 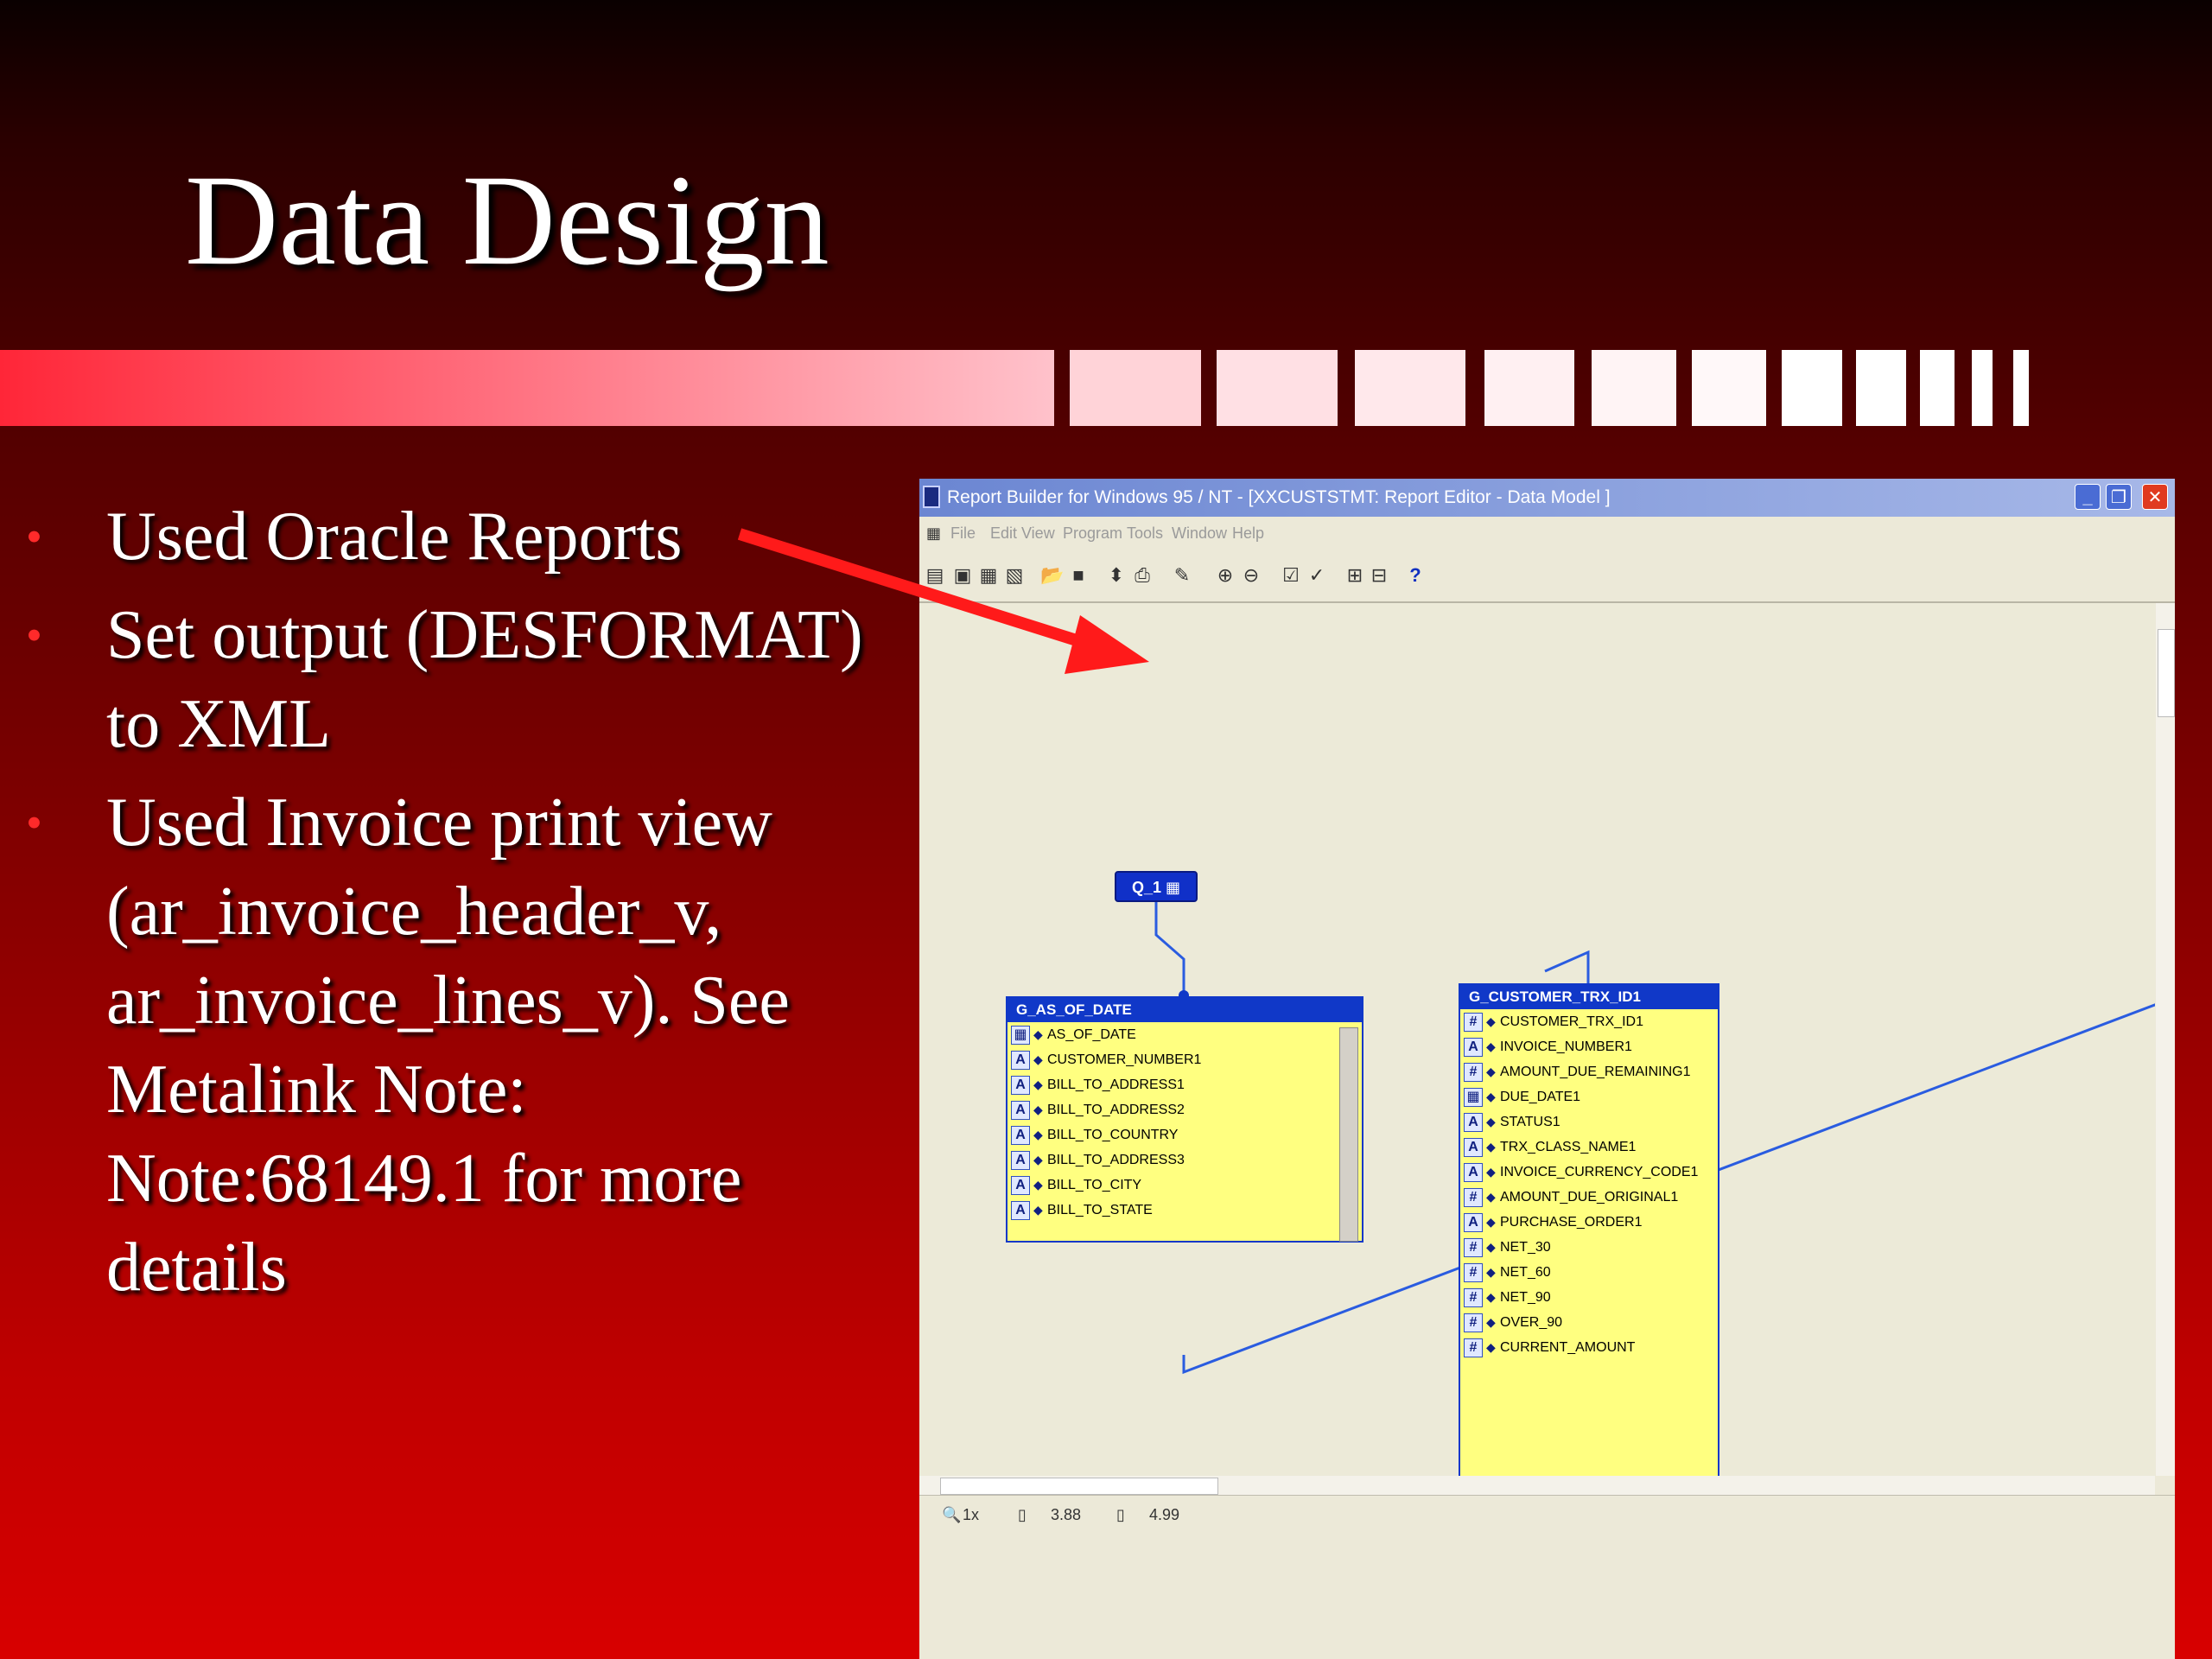 What do you see at coordinates (1184, 1134) in the screenshot?
I see `column-row: A ◆ BILL_TO_COUNTRY` at bounding box center [1184, 1134].